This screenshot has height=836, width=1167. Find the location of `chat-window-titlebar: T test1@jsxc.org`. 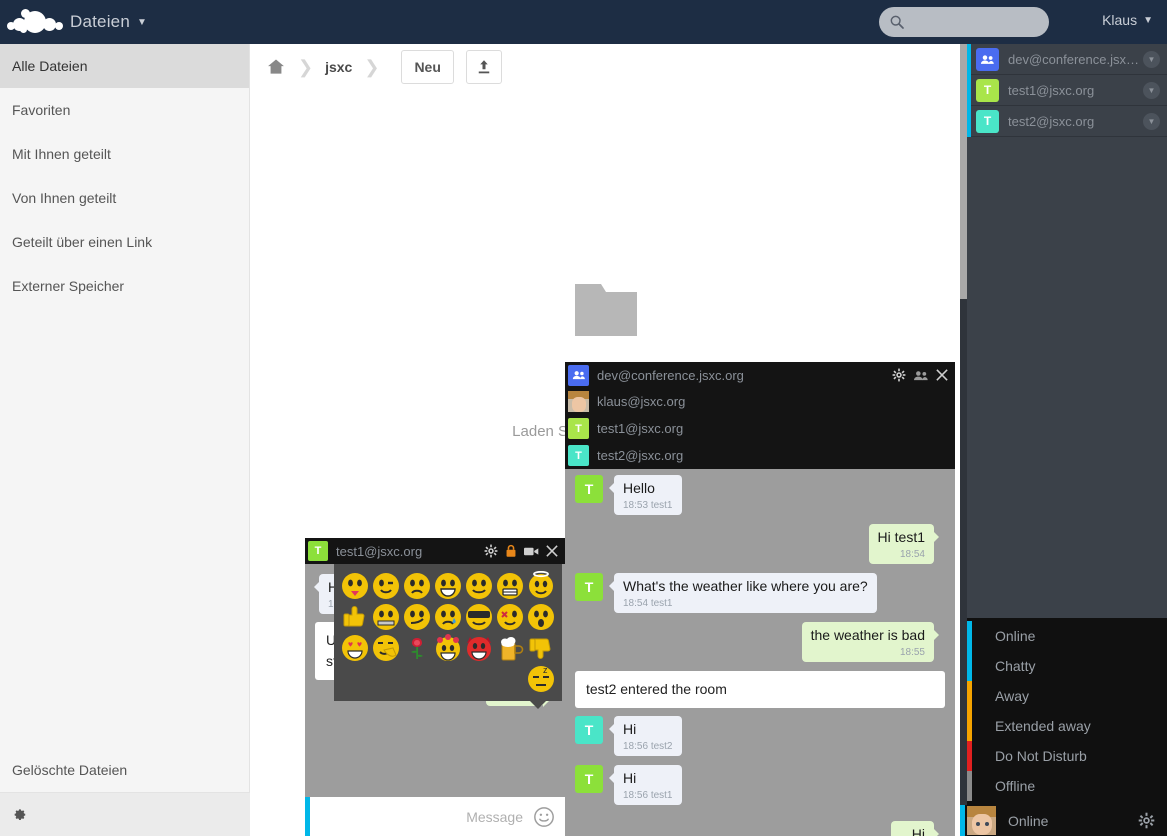

chat-window-titlebar: T test1@jsxc.org is located at coordinates (435, 551).